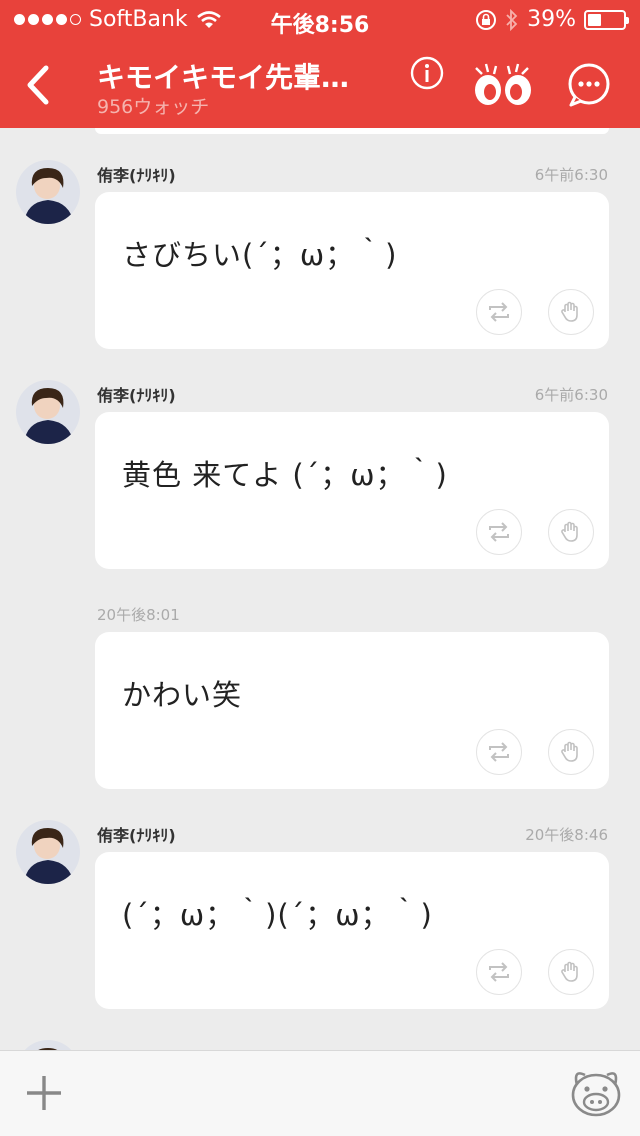 The image size is (640, 1136). Describe the element at coordinates (260, 255) in the screenshot. I see `message-text: さびちい(´；ω；｀)` at that location.